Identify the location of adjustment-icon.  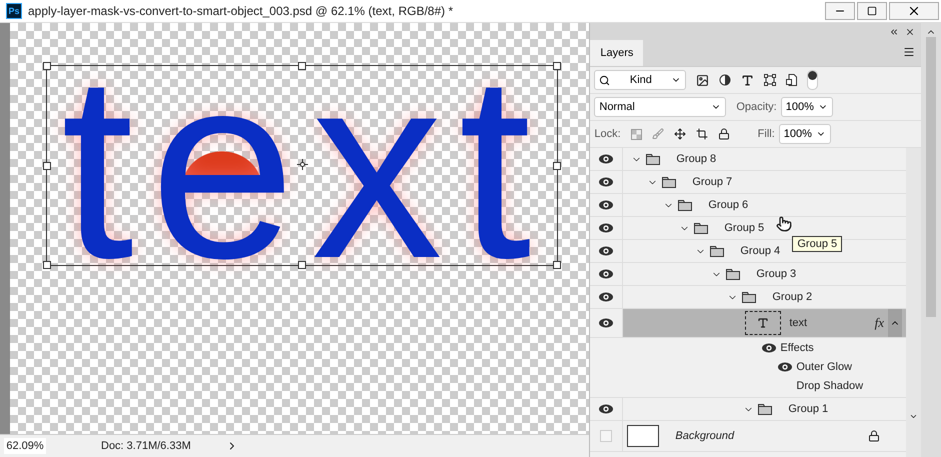
(725, 80).